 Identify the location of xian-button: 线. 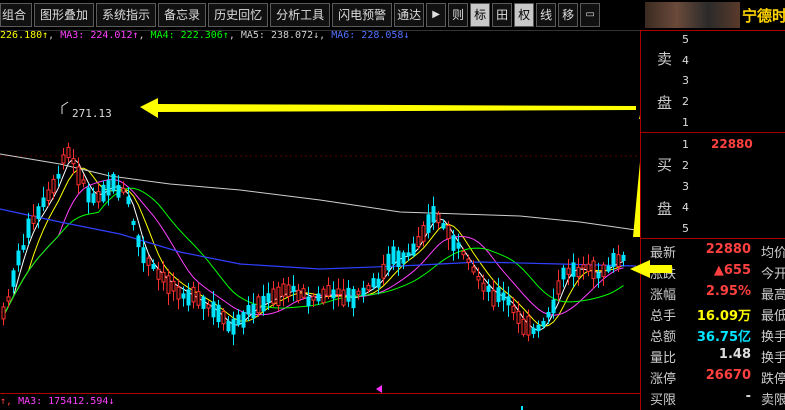
(546, 15).